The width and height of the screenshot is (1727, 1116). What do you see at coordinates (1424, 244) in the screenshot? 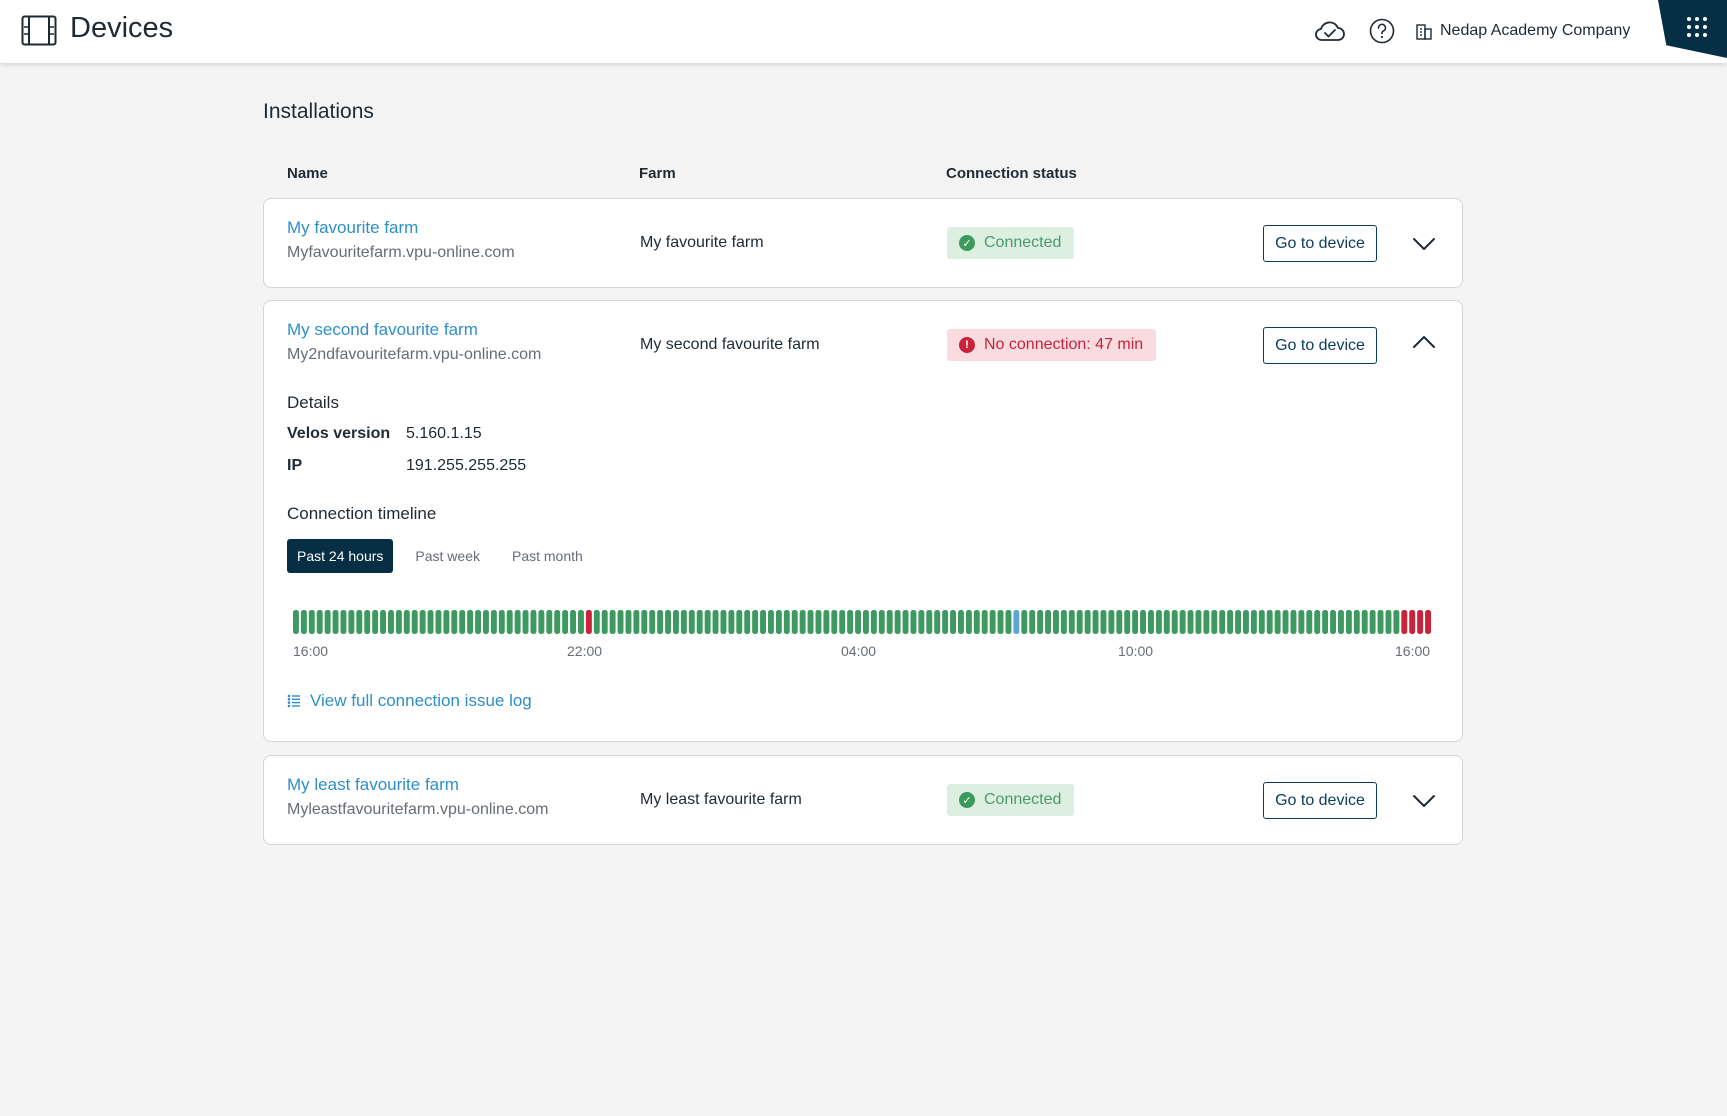
I see `chevron-down-icon` at bounding box center [1424, 244].